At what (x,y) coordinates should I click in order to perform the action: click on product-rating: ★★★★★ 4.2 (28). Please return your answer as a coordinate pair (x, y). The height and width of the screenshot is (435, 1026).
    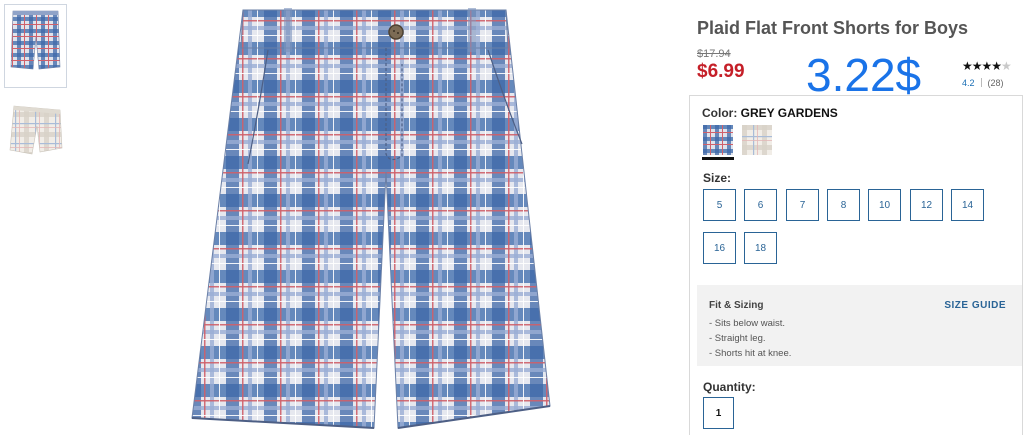
    Looking at the image, I should click on (992, 74).